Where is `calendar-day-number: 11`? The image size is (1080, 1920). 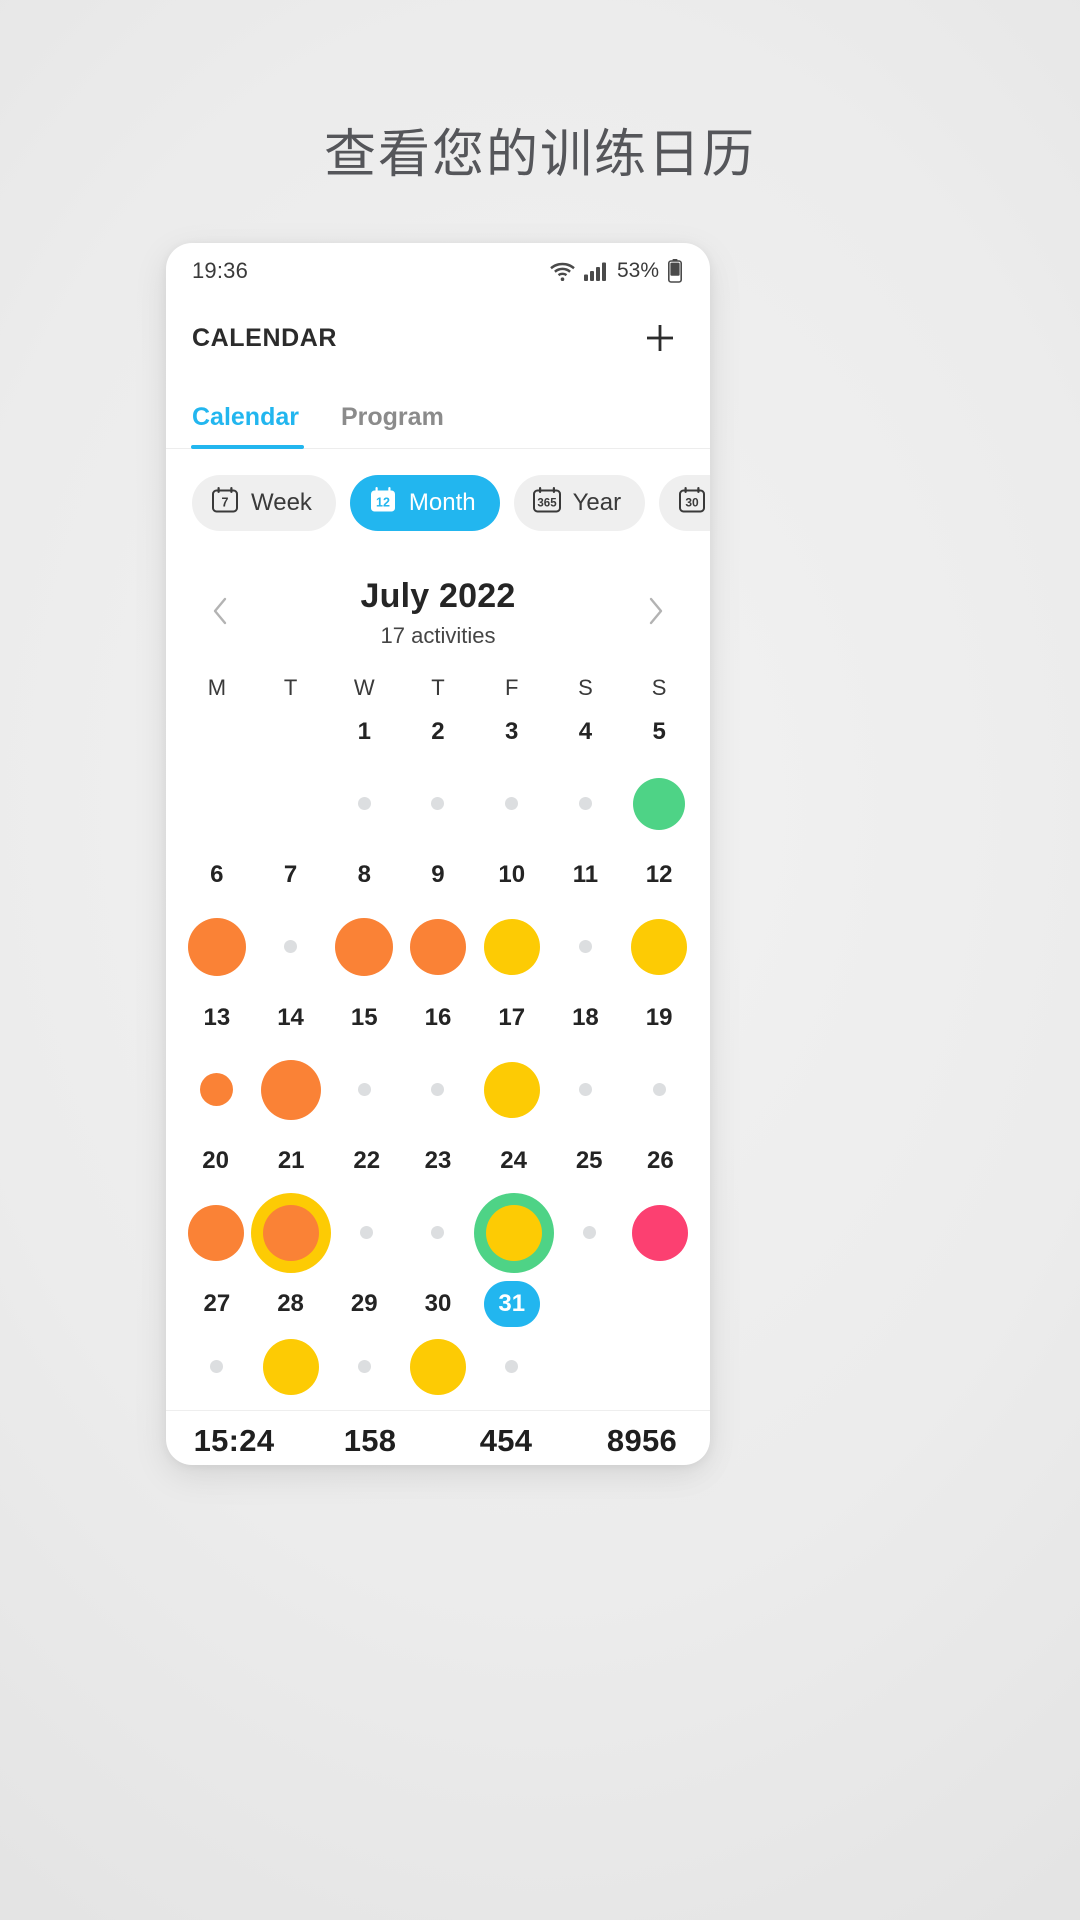
calendar-day-number: 11 is located at coordinates (585, 874).